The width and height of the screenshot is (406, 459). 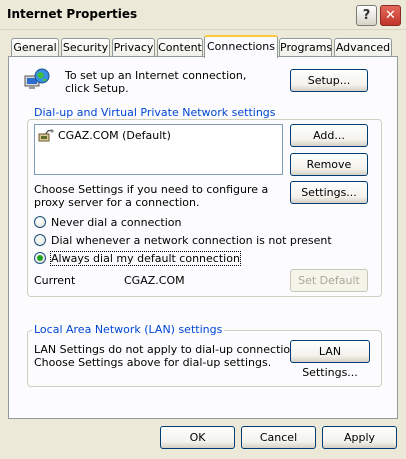 I want to click on lan-group-label: Local Area Network (LAN) settings, so click(x=128, y=329).